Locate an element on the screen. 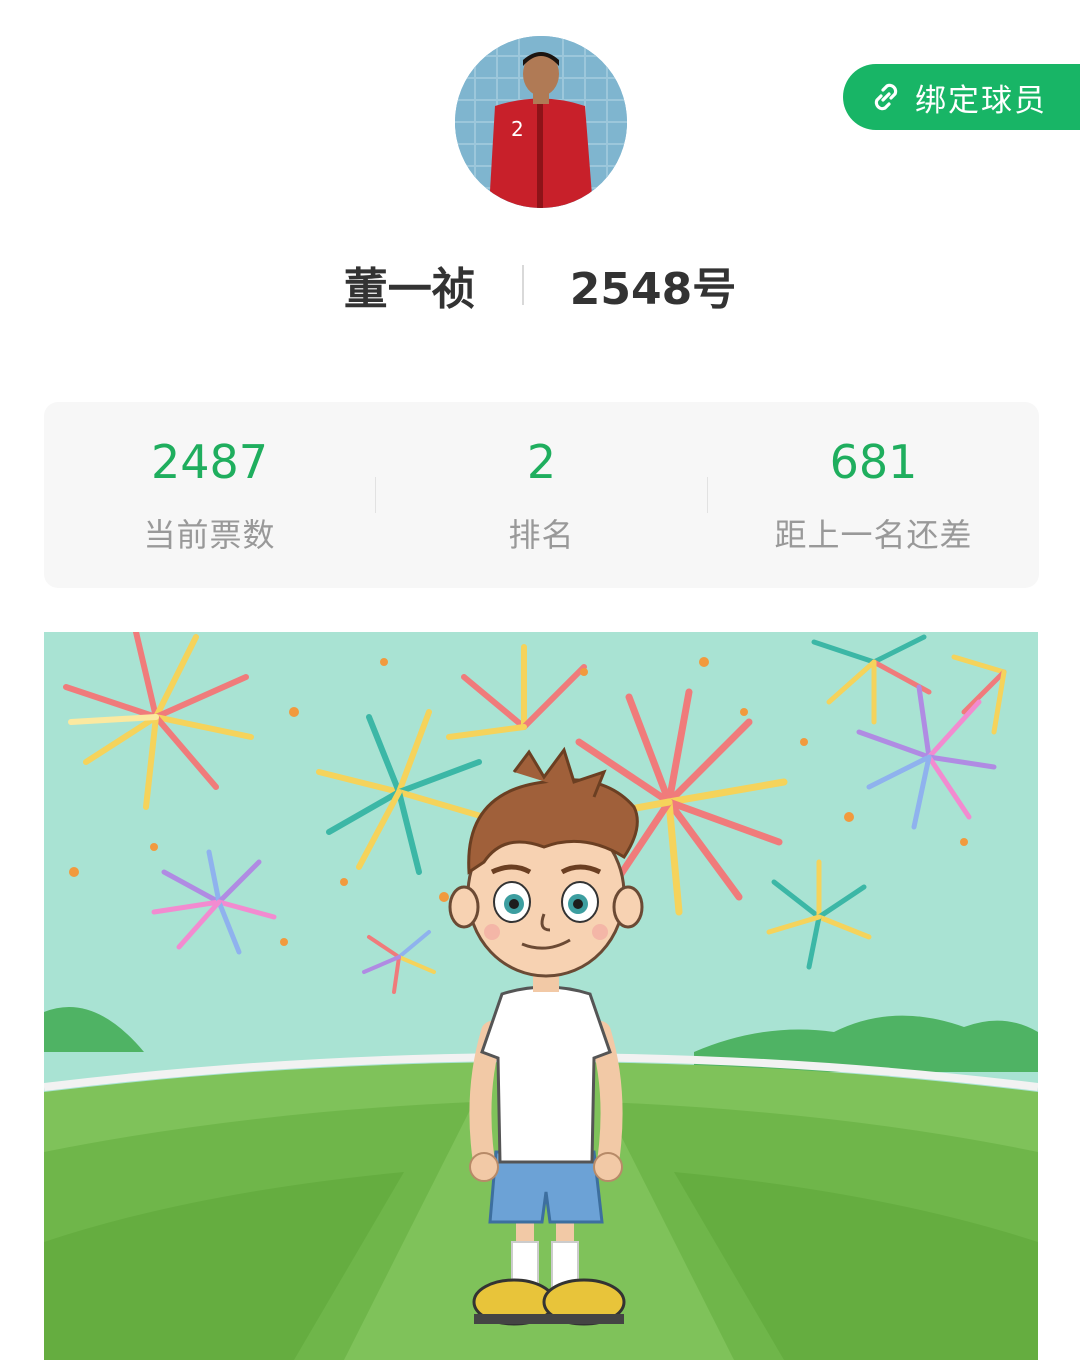  svg-text: 2 is located at coordinates (517, 129).